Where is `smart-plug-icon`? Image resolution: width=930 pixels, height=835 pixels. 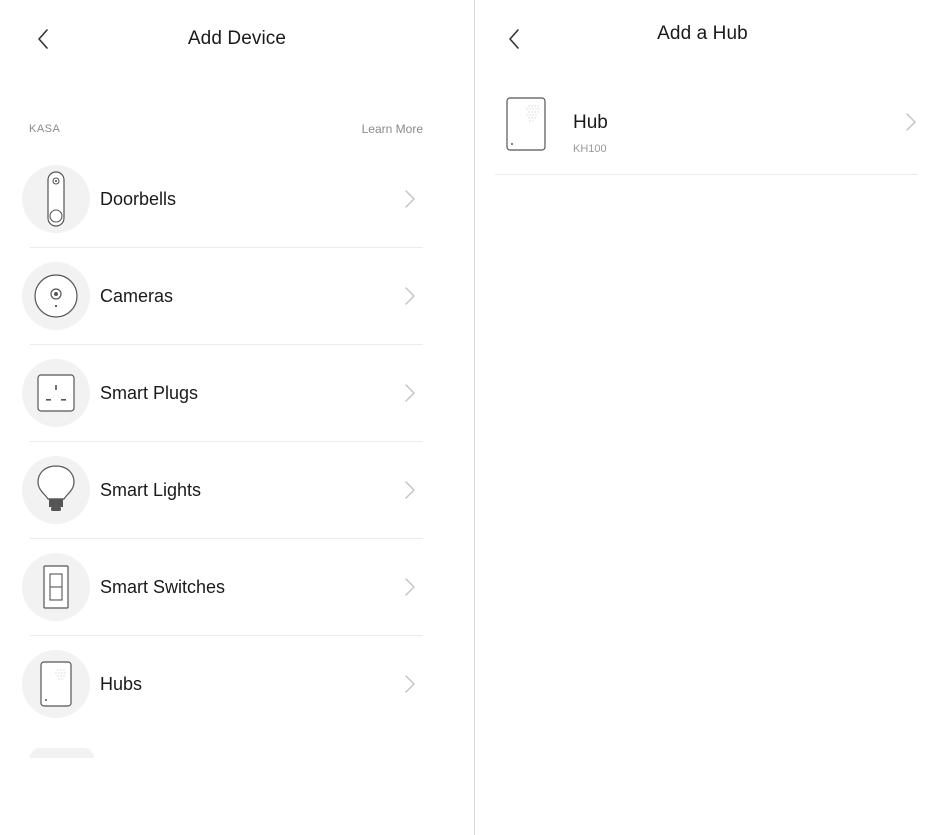
smart-plug-icon is located at coordinates (56, 393).